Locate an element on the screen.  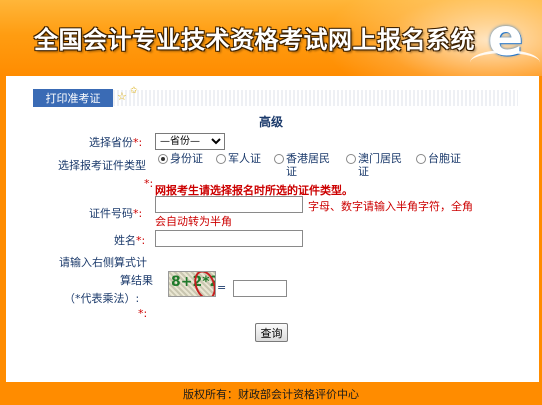
province-select: —省份— is located at coordinates (190, 141).